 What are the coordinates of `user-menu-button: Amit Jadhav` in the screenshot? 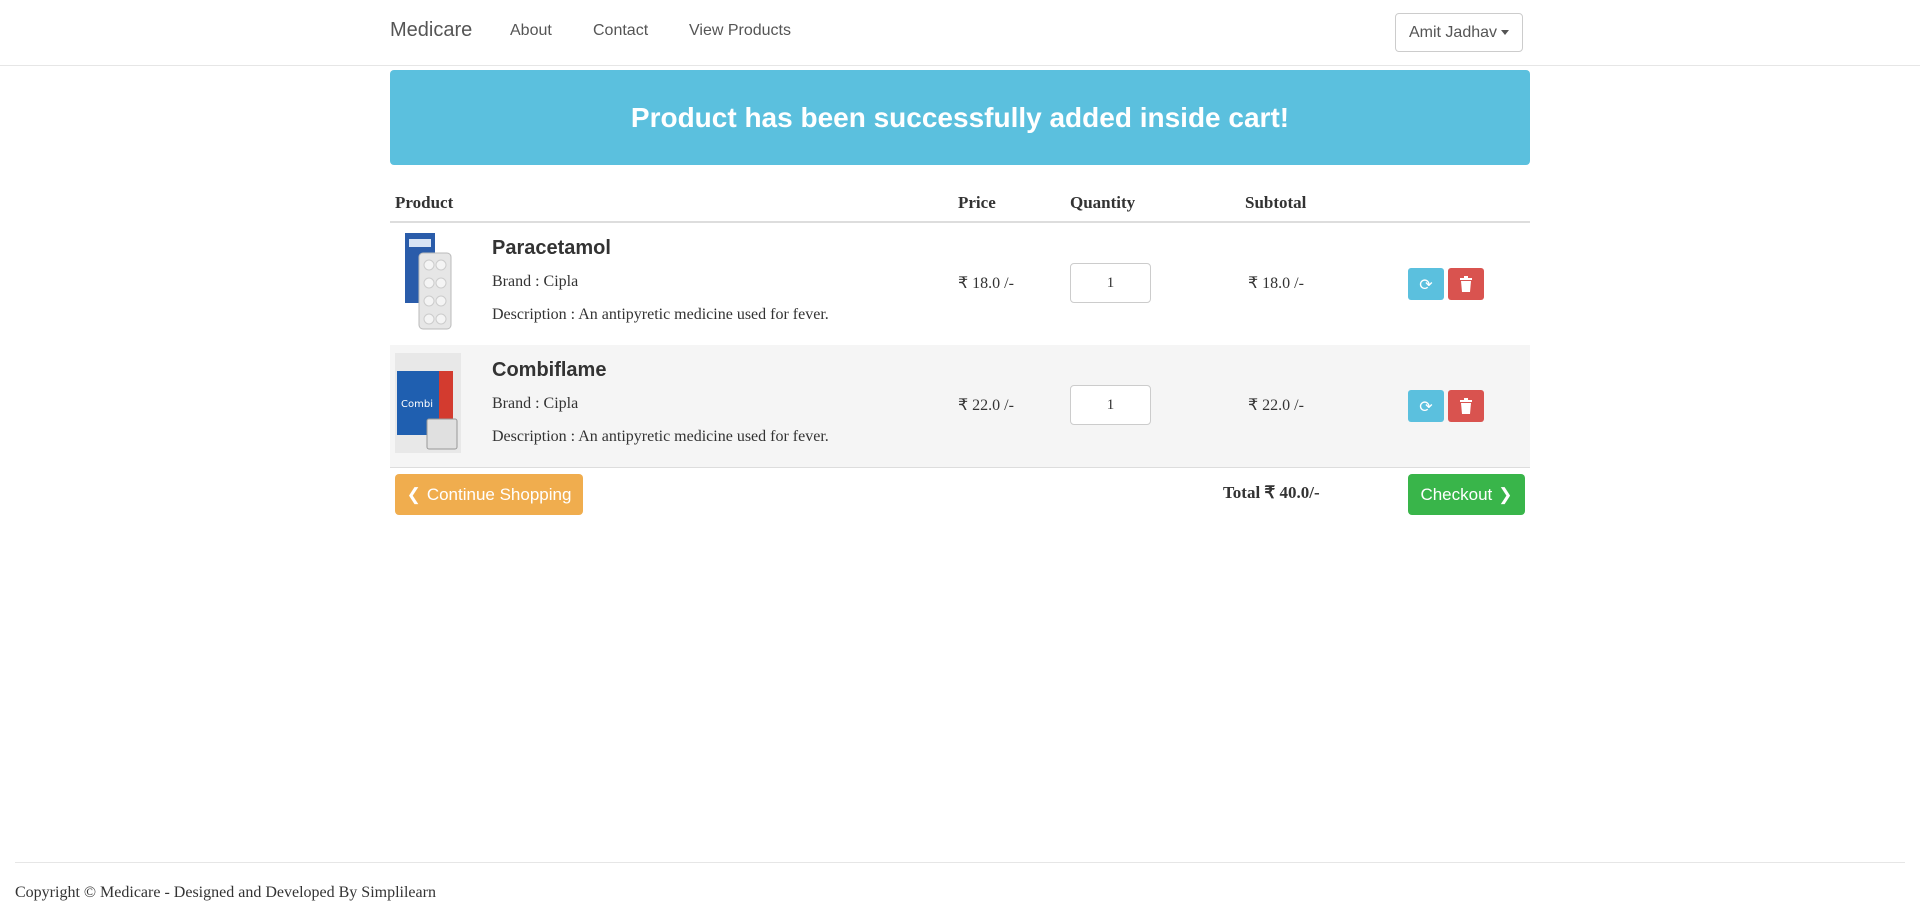 It's located at (1459, 32).